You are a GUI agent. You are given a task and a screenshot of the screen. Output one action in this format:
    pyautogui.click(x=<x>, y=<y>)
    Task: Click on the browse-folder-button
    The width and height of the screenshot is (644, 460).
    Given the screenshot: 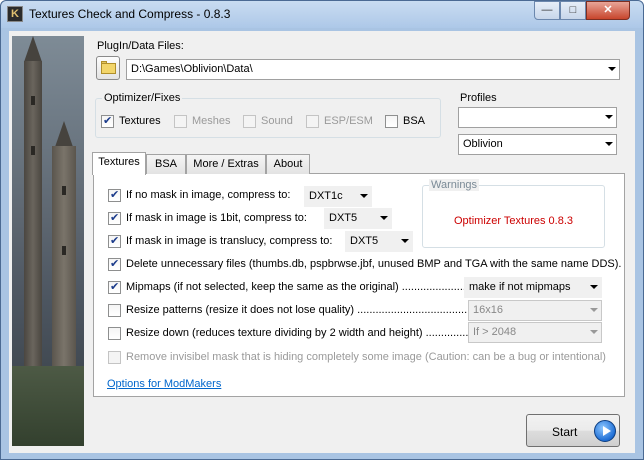 What is the action you would take?
    pyautogui.click(x=108, y=68)
    